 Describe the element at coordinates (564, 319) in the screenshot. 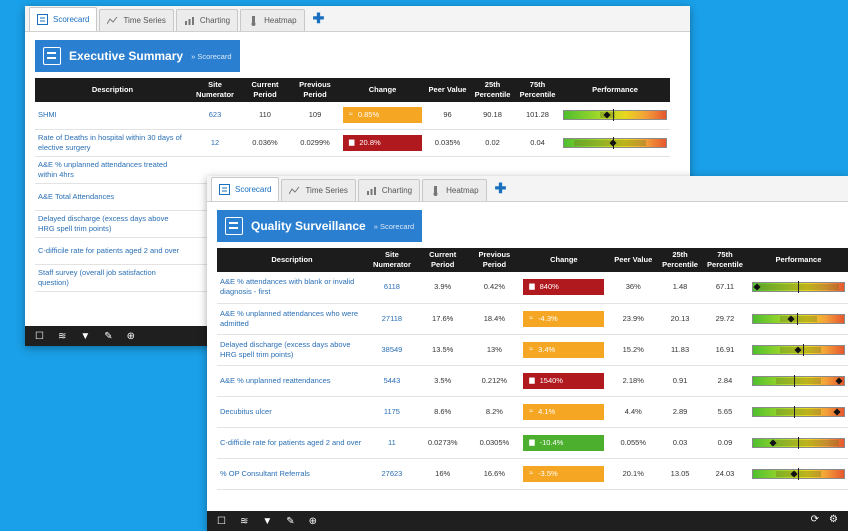

I see `row-change: ≈ -4.3%` at that location.